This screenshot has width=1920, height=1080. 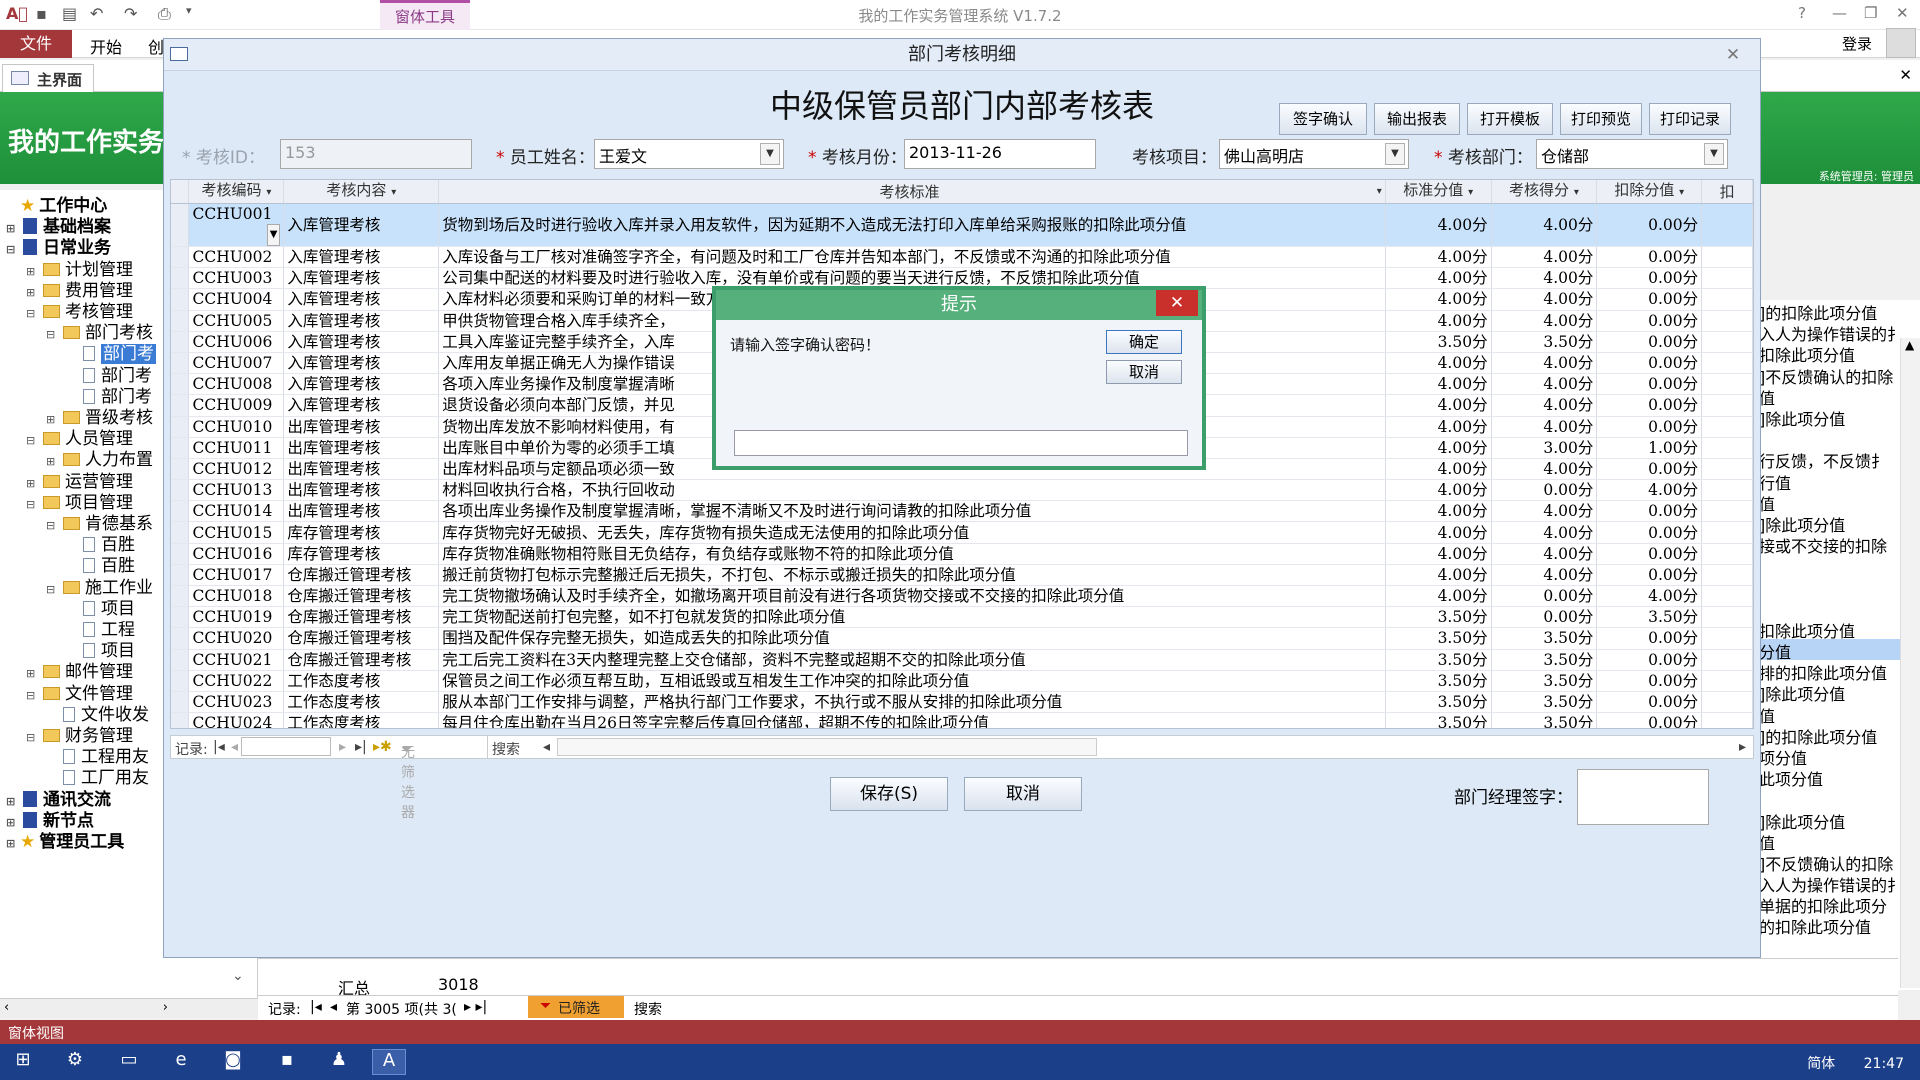 I want to click on minimize-icon: —, so click(x=1839, y=13).